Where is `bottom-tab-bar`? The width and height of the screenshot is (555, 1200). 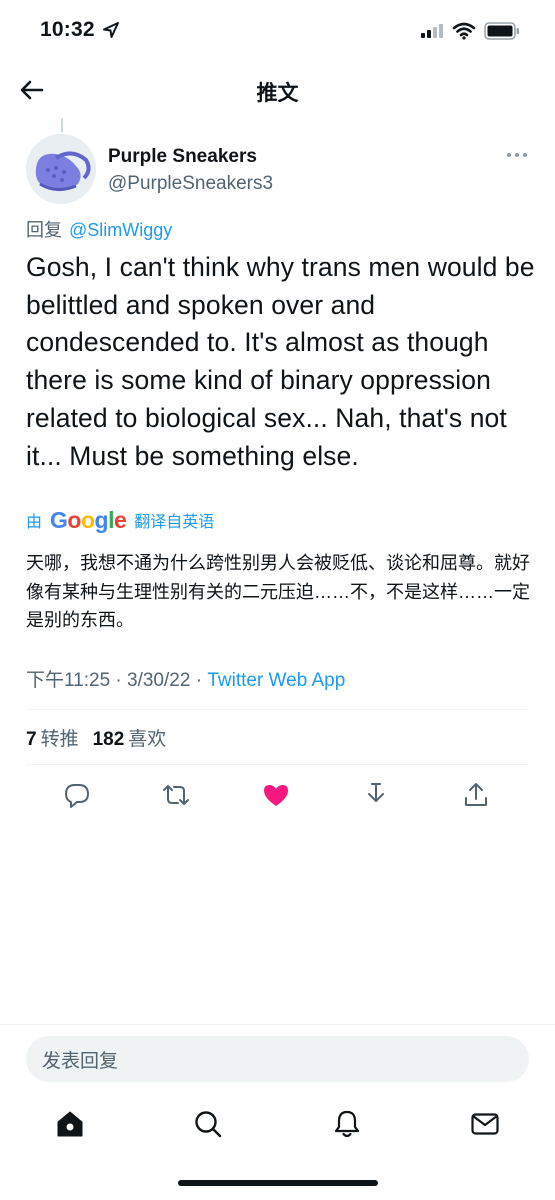 bottom-tab-bar is located at coordinates (277, 1130).